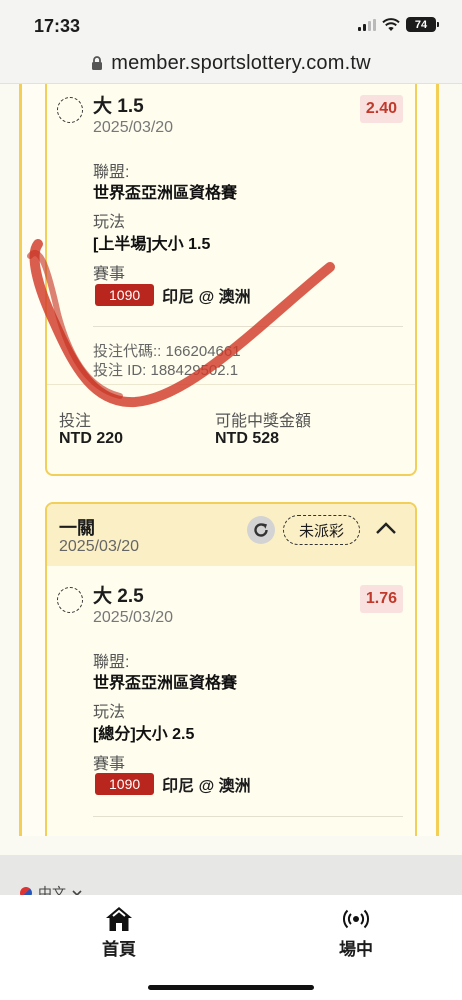 The height and width of the screenshot is (1000, 462). Describe the element at coordinates (381, 599) in the screenshot. I see `odds-badge: 1.76` at that location.